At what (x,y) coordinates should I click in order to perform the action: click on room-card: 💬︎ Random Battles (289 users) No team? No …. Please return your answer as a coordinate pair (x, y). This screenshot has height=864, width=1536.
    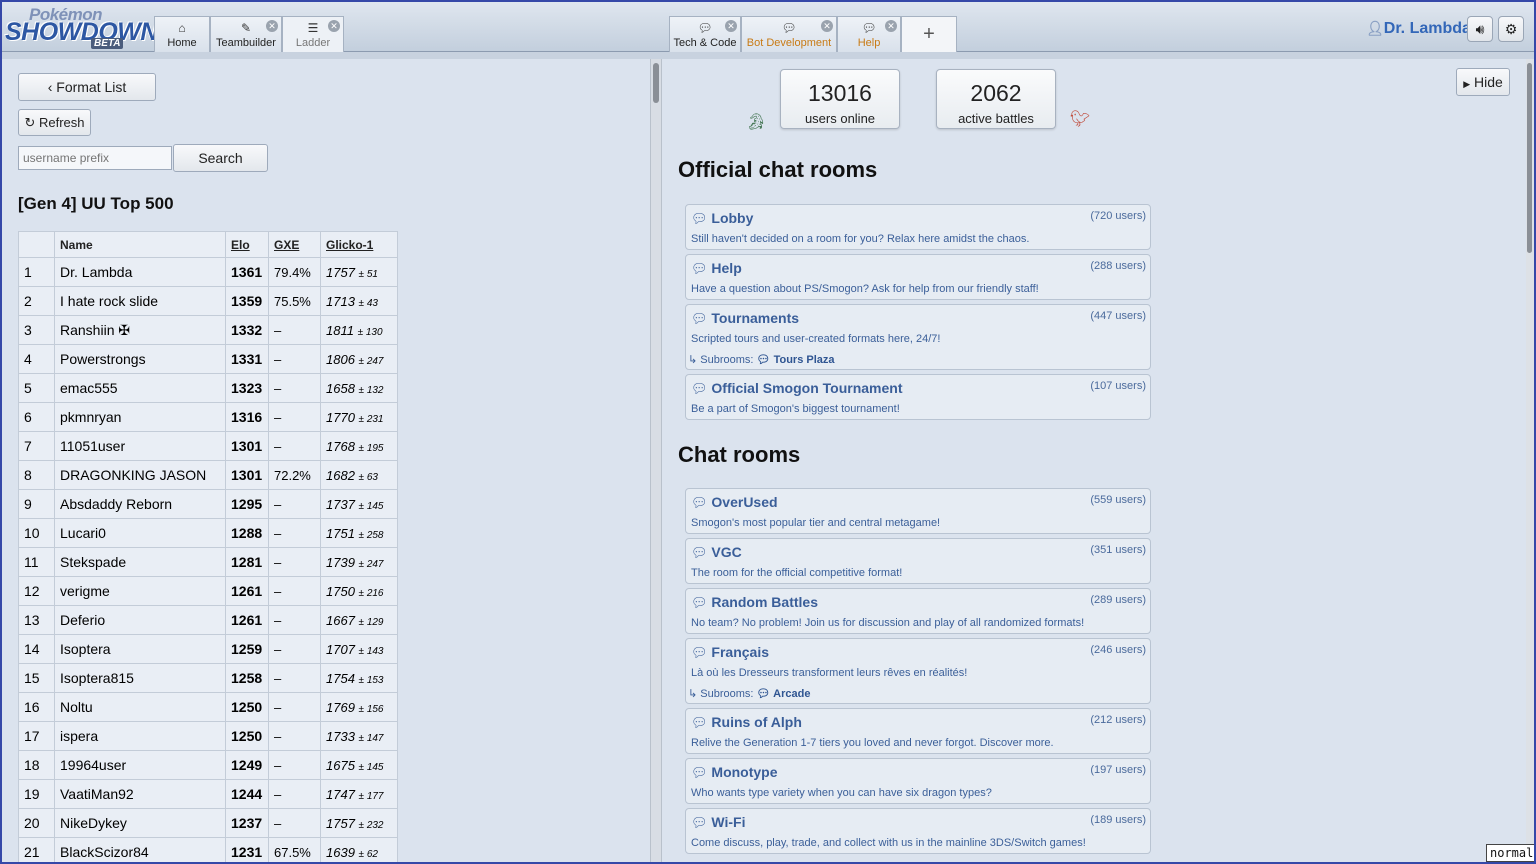
    Looking at the image, I should click on (918, 611).